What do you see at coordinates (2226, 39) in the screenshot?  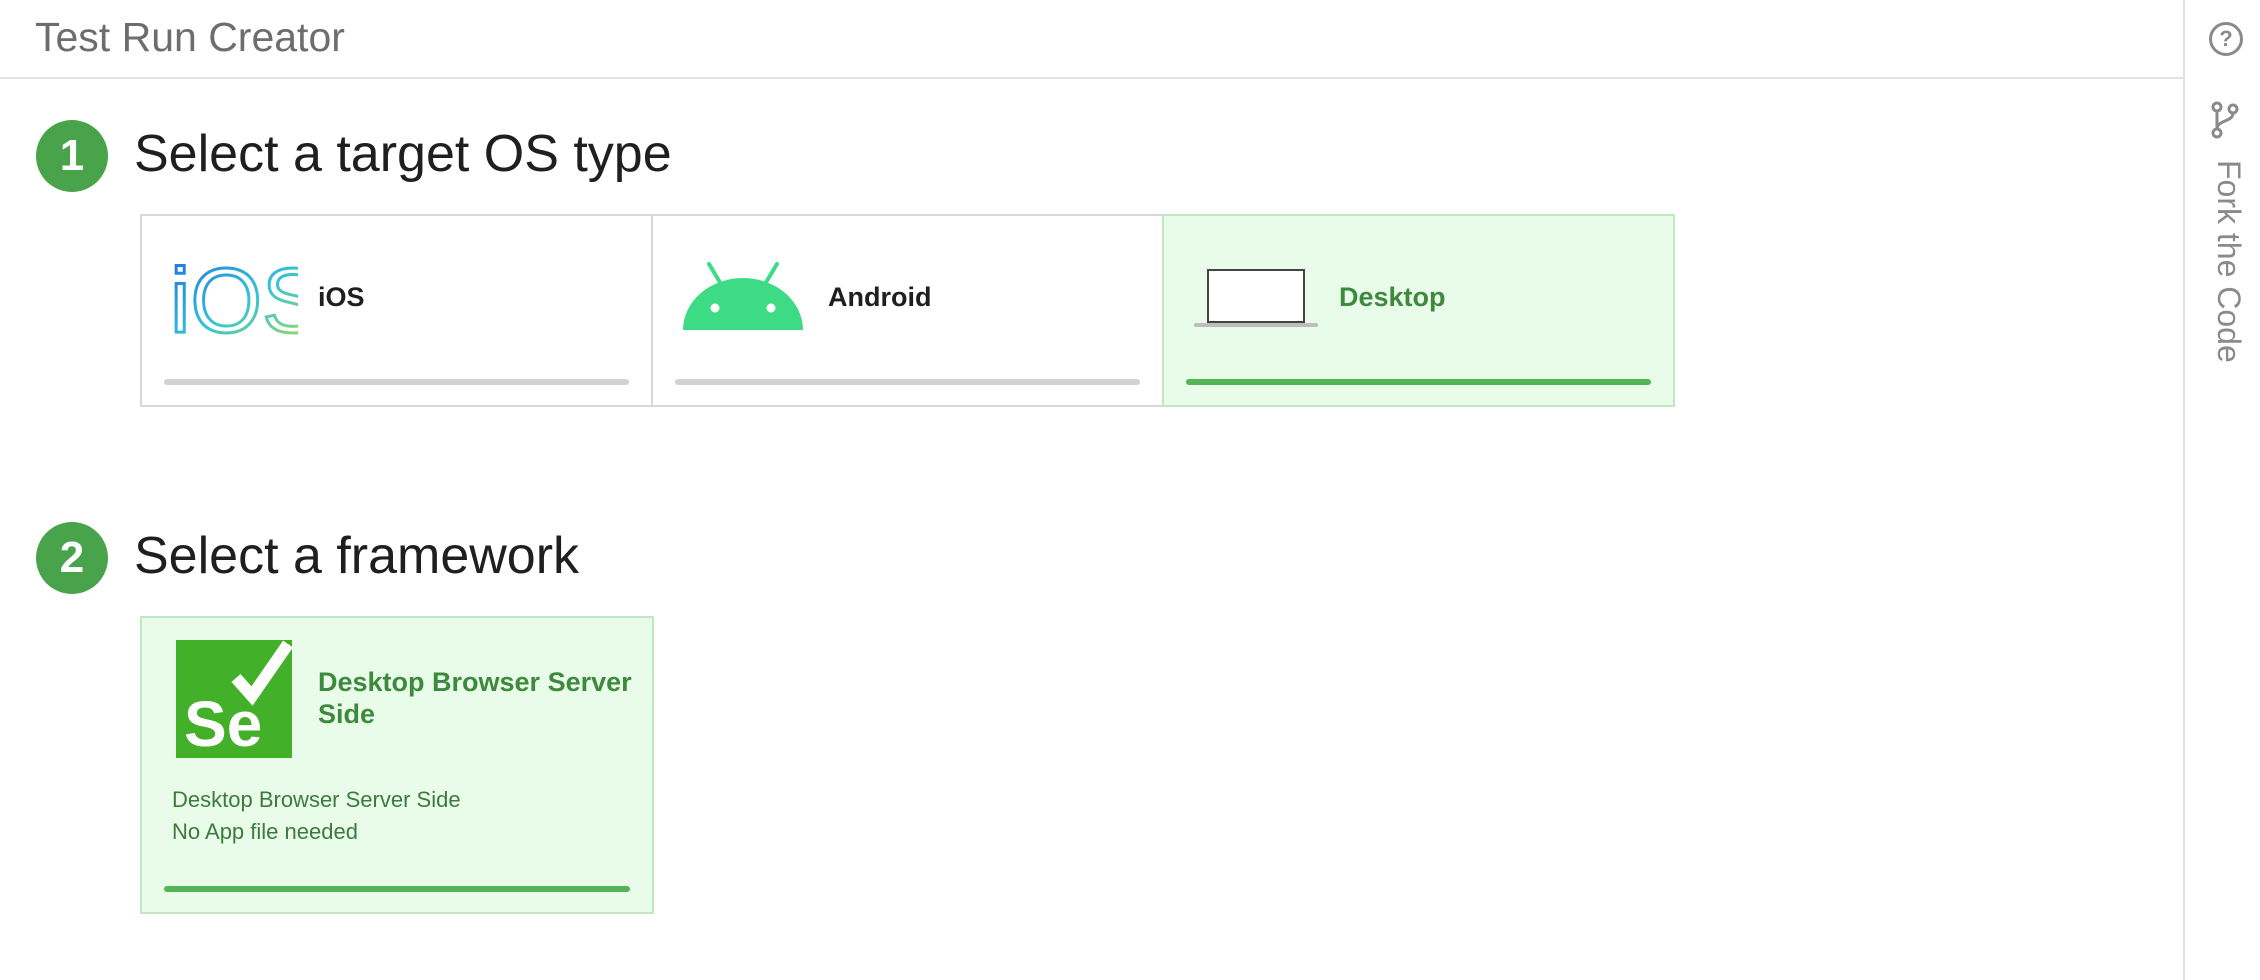 I see `help-icon: ?` at bounding box center [2226, 39].